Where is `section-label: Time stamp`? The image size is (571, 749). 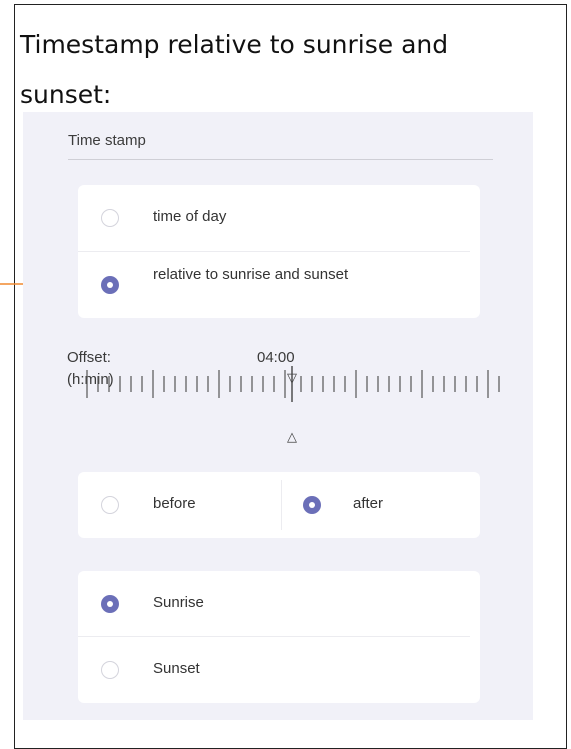
section-label: Time stamp is located at coordinates (107, 140).